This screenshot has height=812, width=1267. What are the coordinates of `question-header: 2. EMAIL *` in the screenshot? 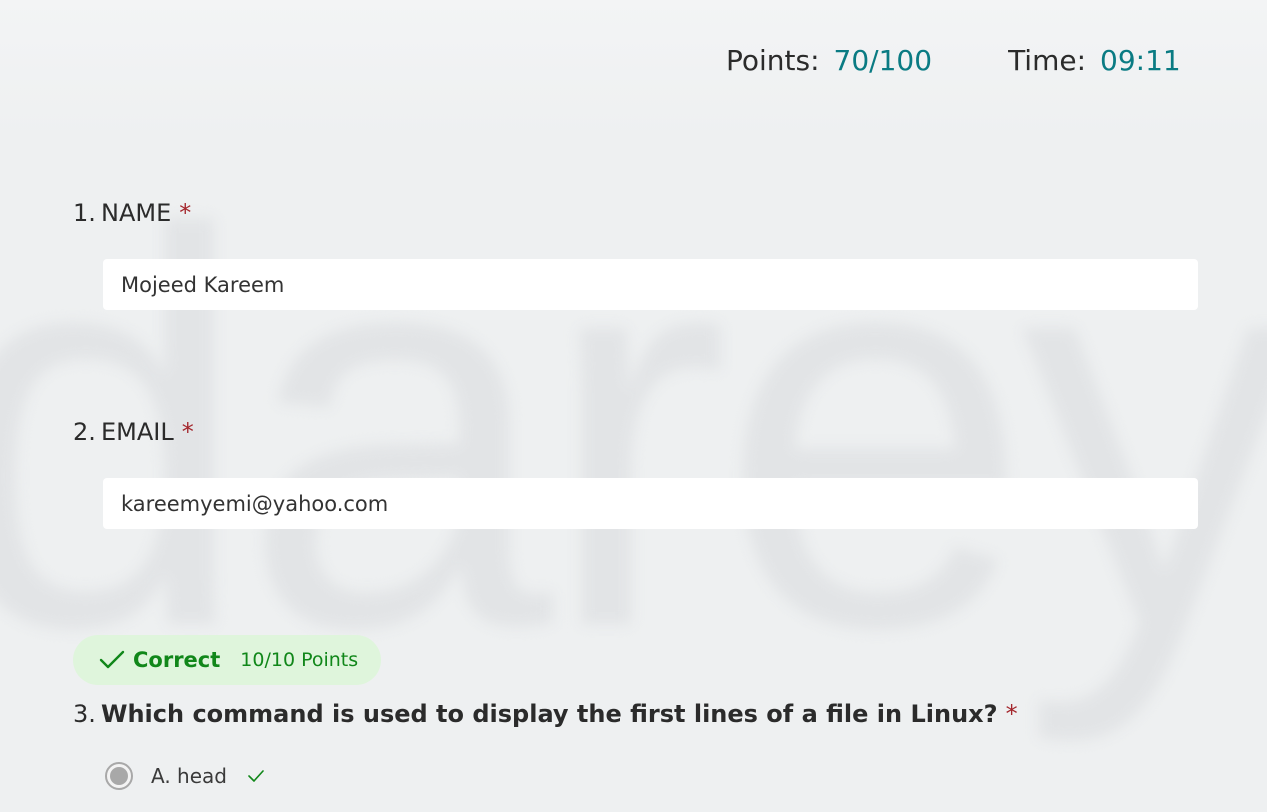 It's located at (133, 432).